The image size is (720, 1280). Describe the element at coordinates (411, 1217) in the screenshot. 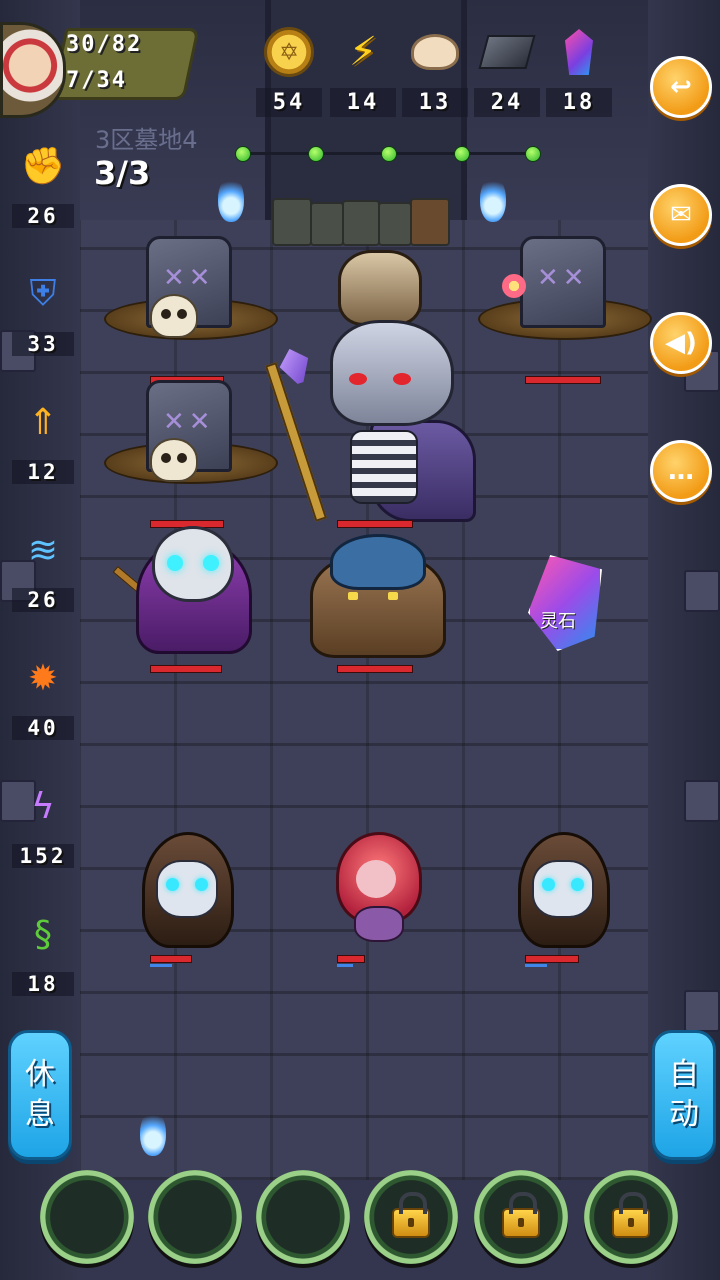

I see `skill-slot-4-locked` at that location.